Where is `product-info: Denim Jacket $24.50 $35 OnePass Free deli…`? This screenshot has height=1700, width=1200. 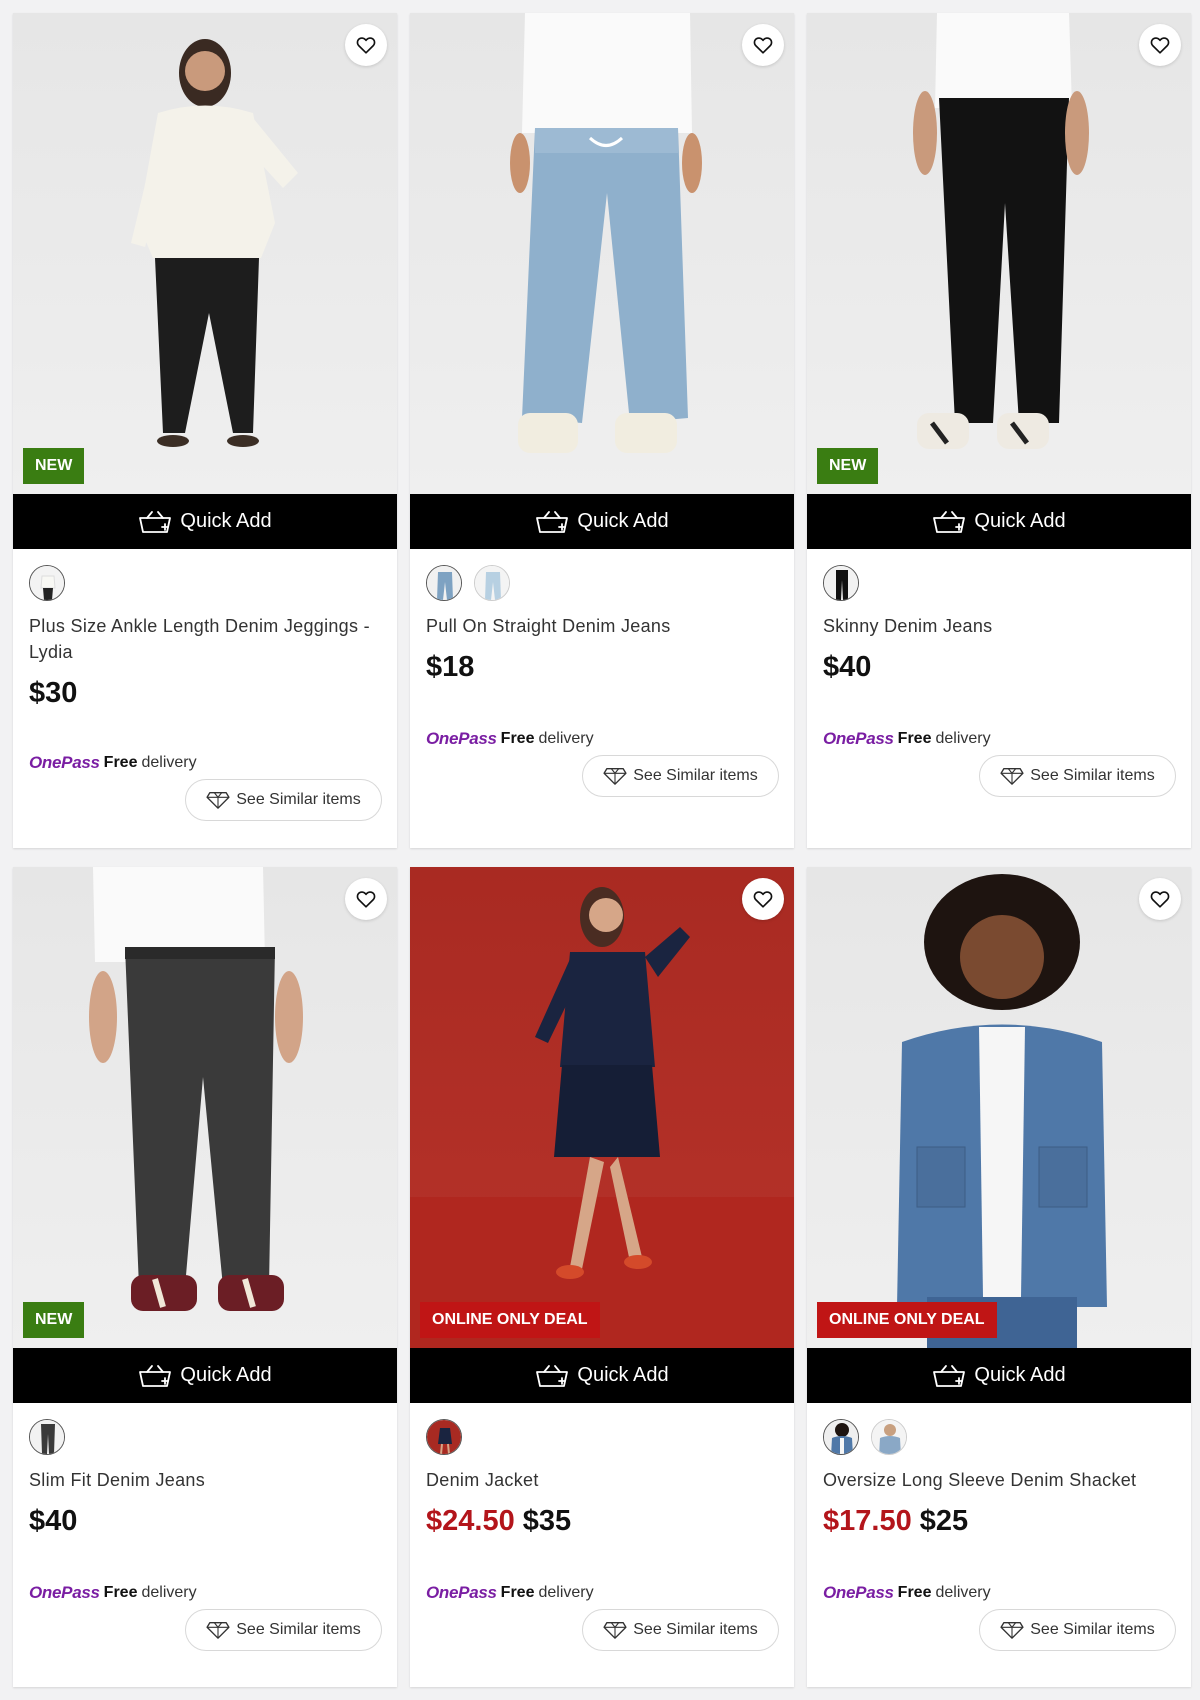 product-info: Denim Jacket $24.50 $35 OnePass Free deli… is located at coordinates (602, 1545).